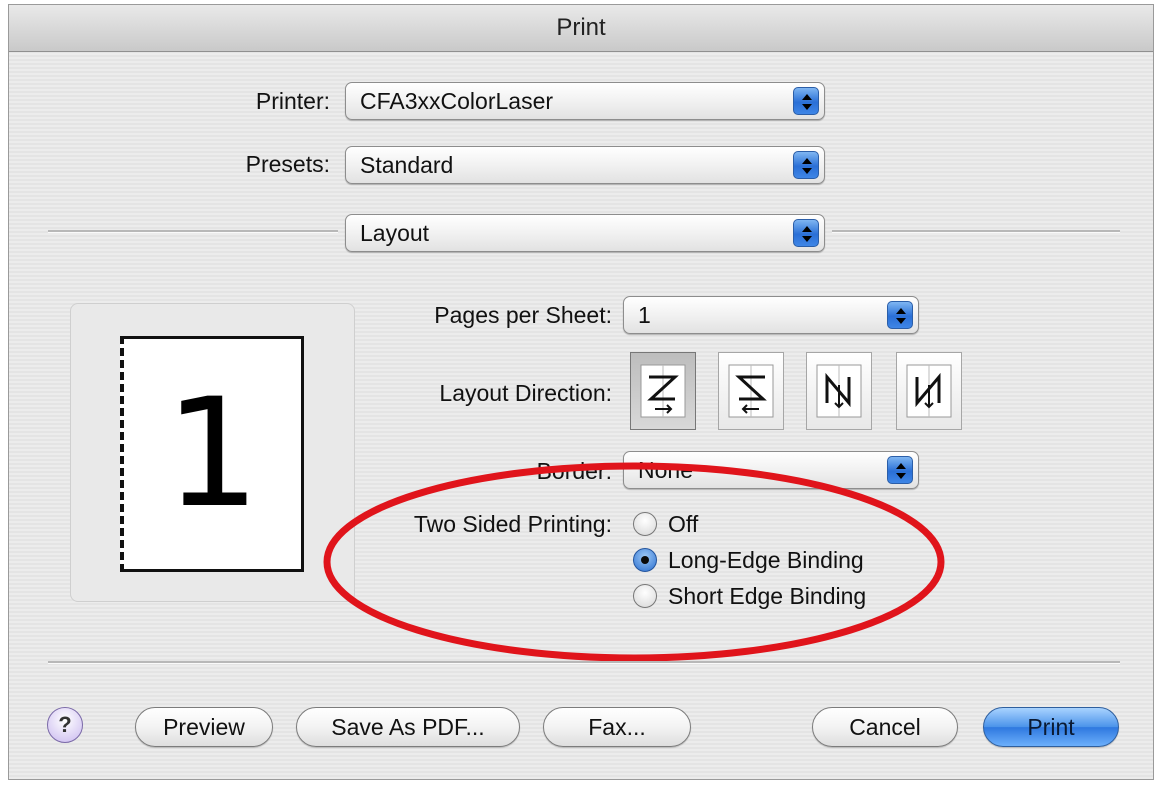 This screenshot has height=785, width=1159. I want to click on two-sided-short-edge-radio, so click(645, 596).